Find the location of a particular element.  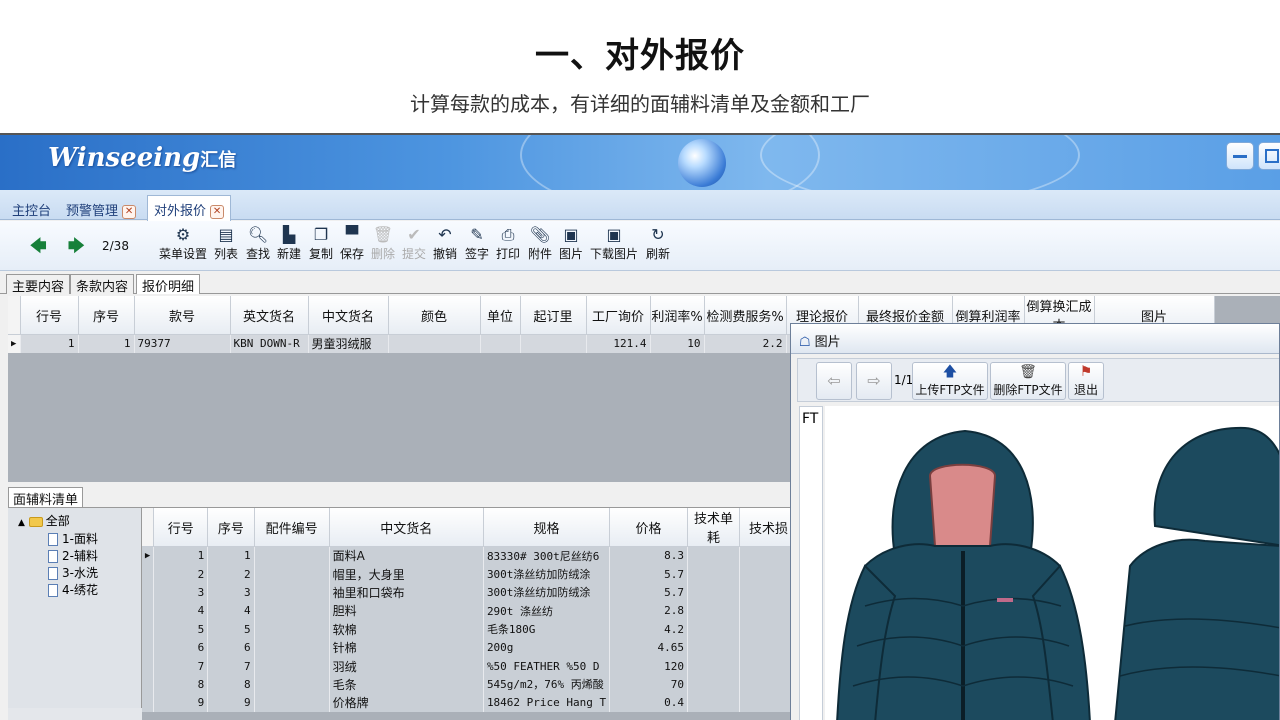

ftp-path-field: FT is located at coordinates (811, 563).